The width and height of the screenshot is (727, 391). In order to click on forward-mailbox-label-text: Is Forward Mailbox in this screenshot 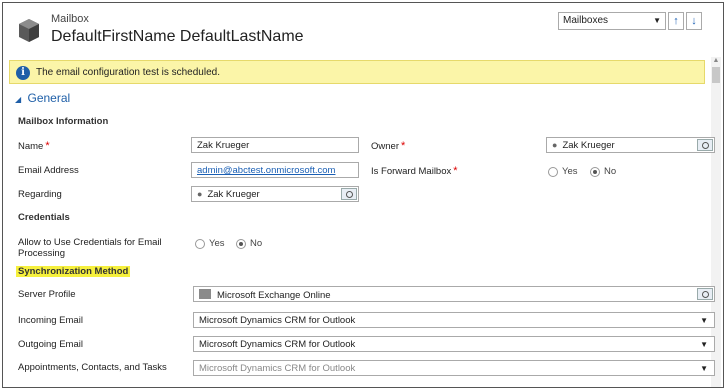, I will do `click(411, 171)`.